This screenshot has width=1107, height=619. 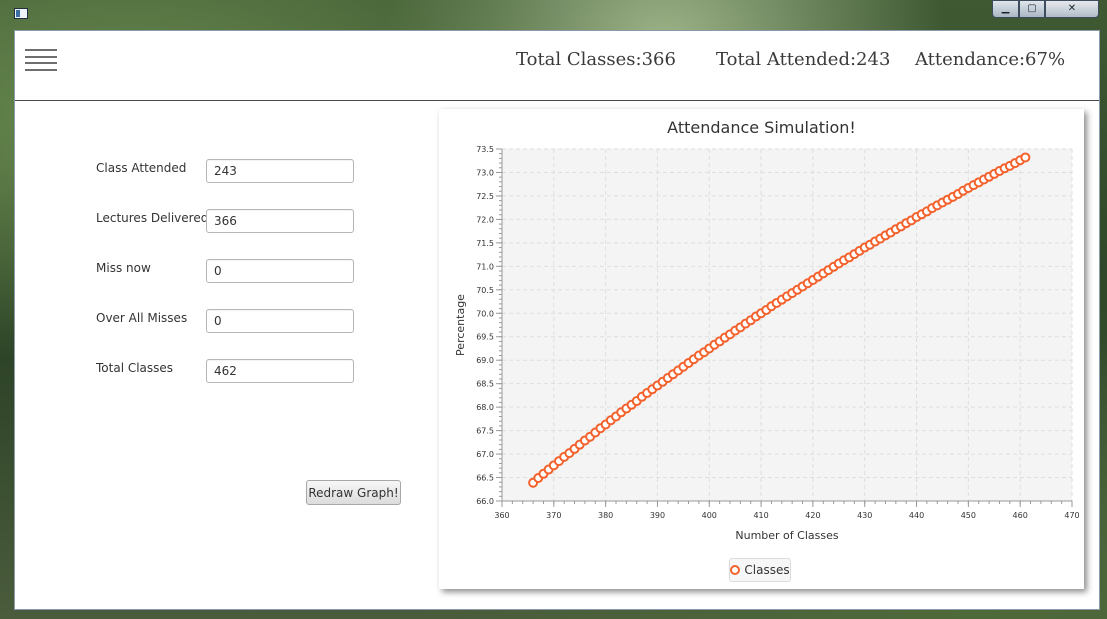 I want to click on x-tick-label: 420, so click(x=812, y=515).